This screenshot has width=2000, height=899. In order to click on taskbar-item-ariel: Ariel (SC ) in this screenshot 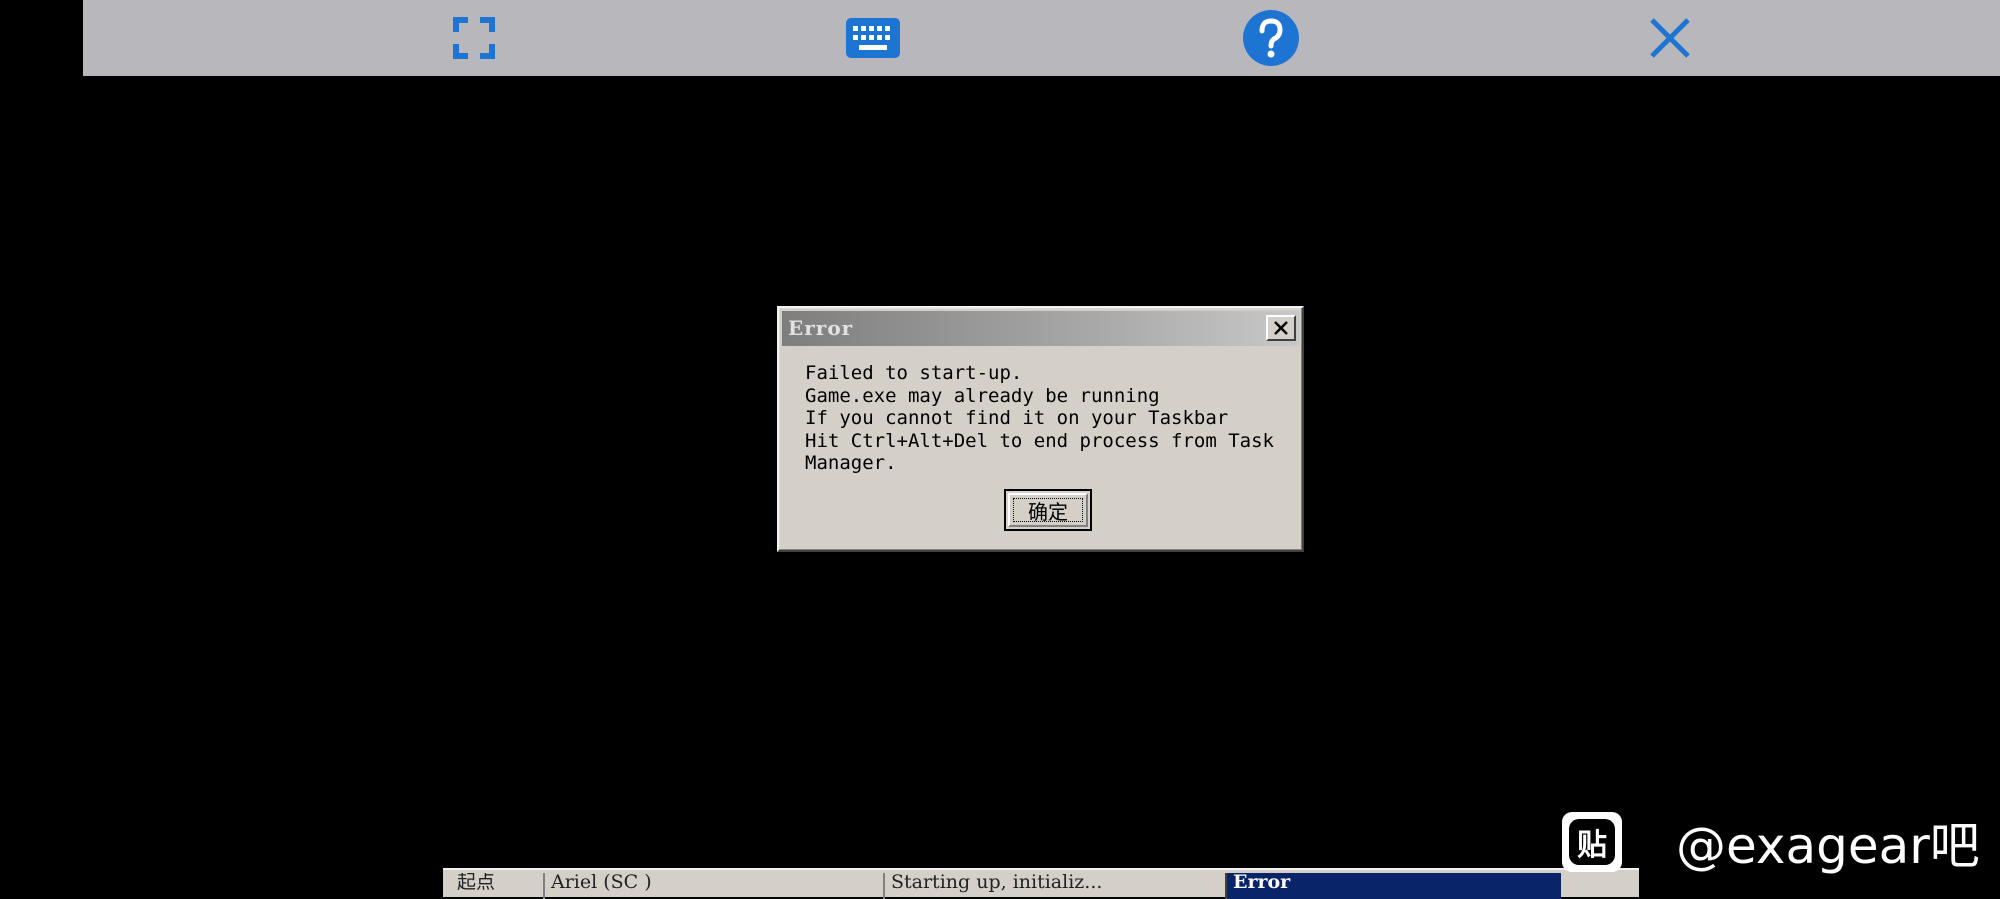, I will do `click(713, 886)`.